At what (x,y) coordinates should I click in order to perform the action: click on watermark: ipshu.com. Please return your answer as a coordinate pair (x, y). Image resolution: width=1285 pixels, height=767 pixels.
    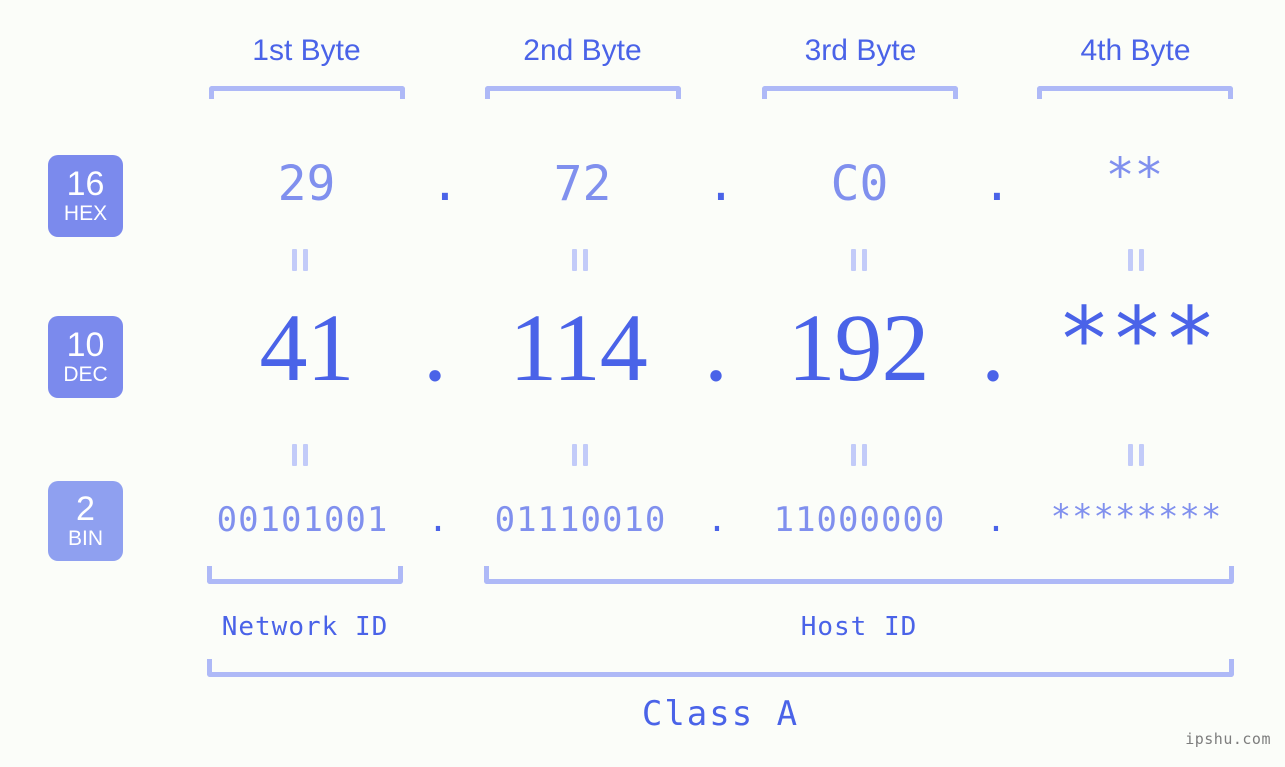
    Looking at the image, I should click on (1228, 739).